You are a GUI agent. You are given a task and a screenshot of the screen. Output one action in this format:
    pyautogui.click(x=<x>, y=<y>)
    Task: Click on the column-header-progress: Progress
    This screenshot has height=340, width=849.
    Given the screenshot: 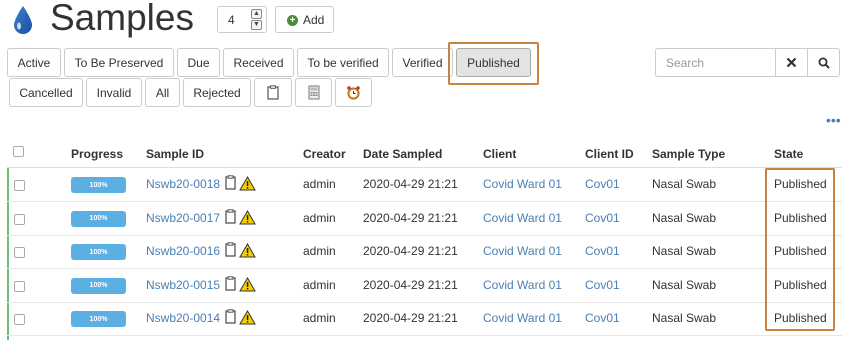 What is the action you would take?
    pyautogui.click(x=97, y=154)
    